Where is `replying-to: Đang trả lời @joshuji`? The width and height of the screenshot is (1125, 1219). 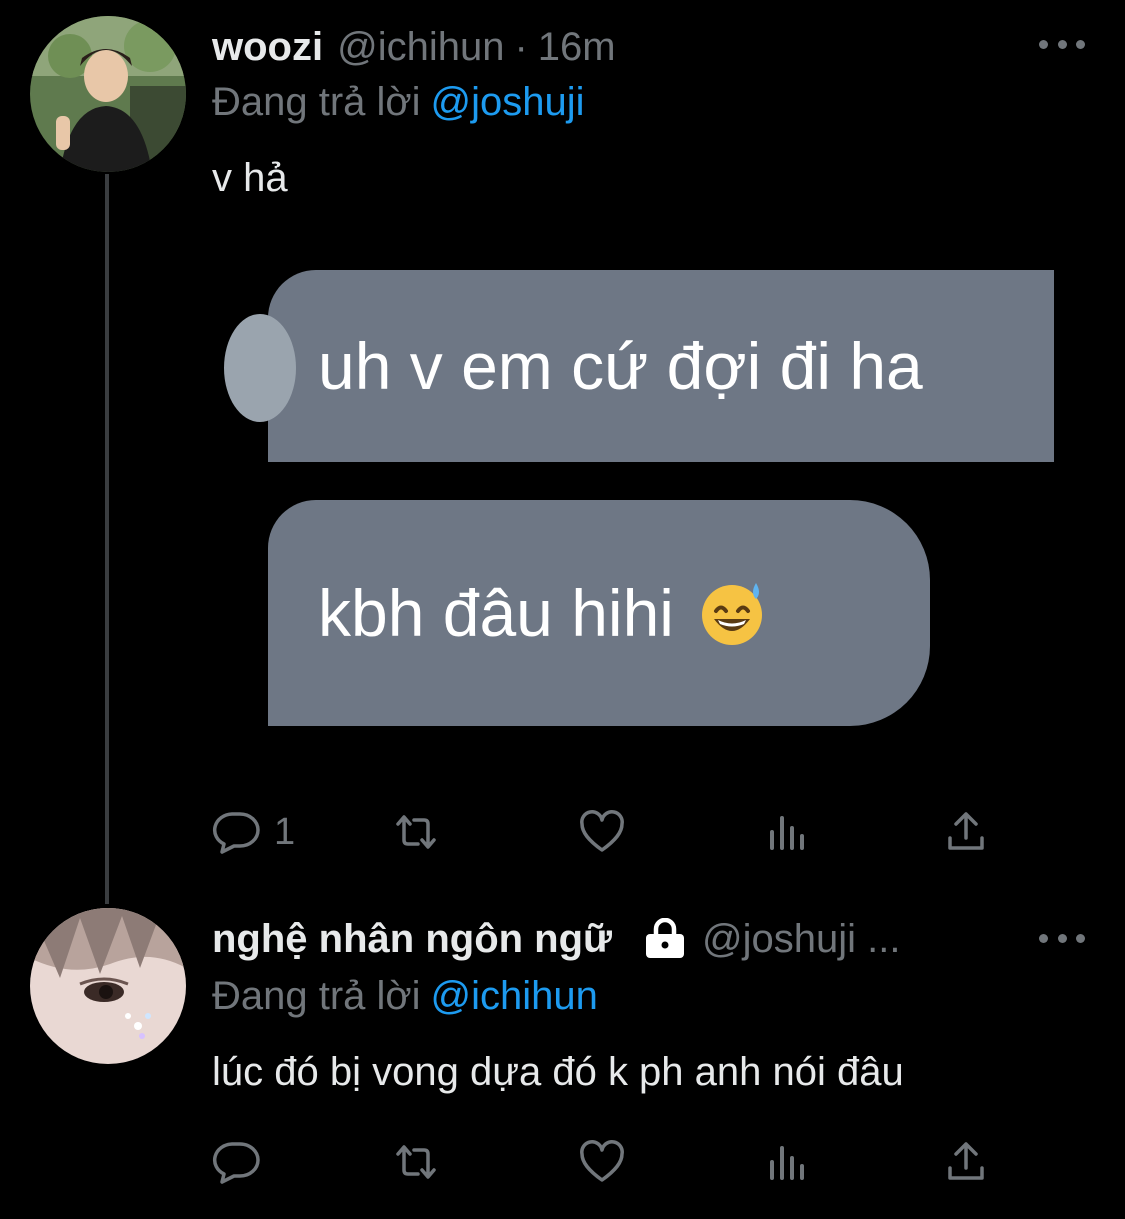 replying-to: Đang trả lời @joshuji is located at coordinates (398, 102).